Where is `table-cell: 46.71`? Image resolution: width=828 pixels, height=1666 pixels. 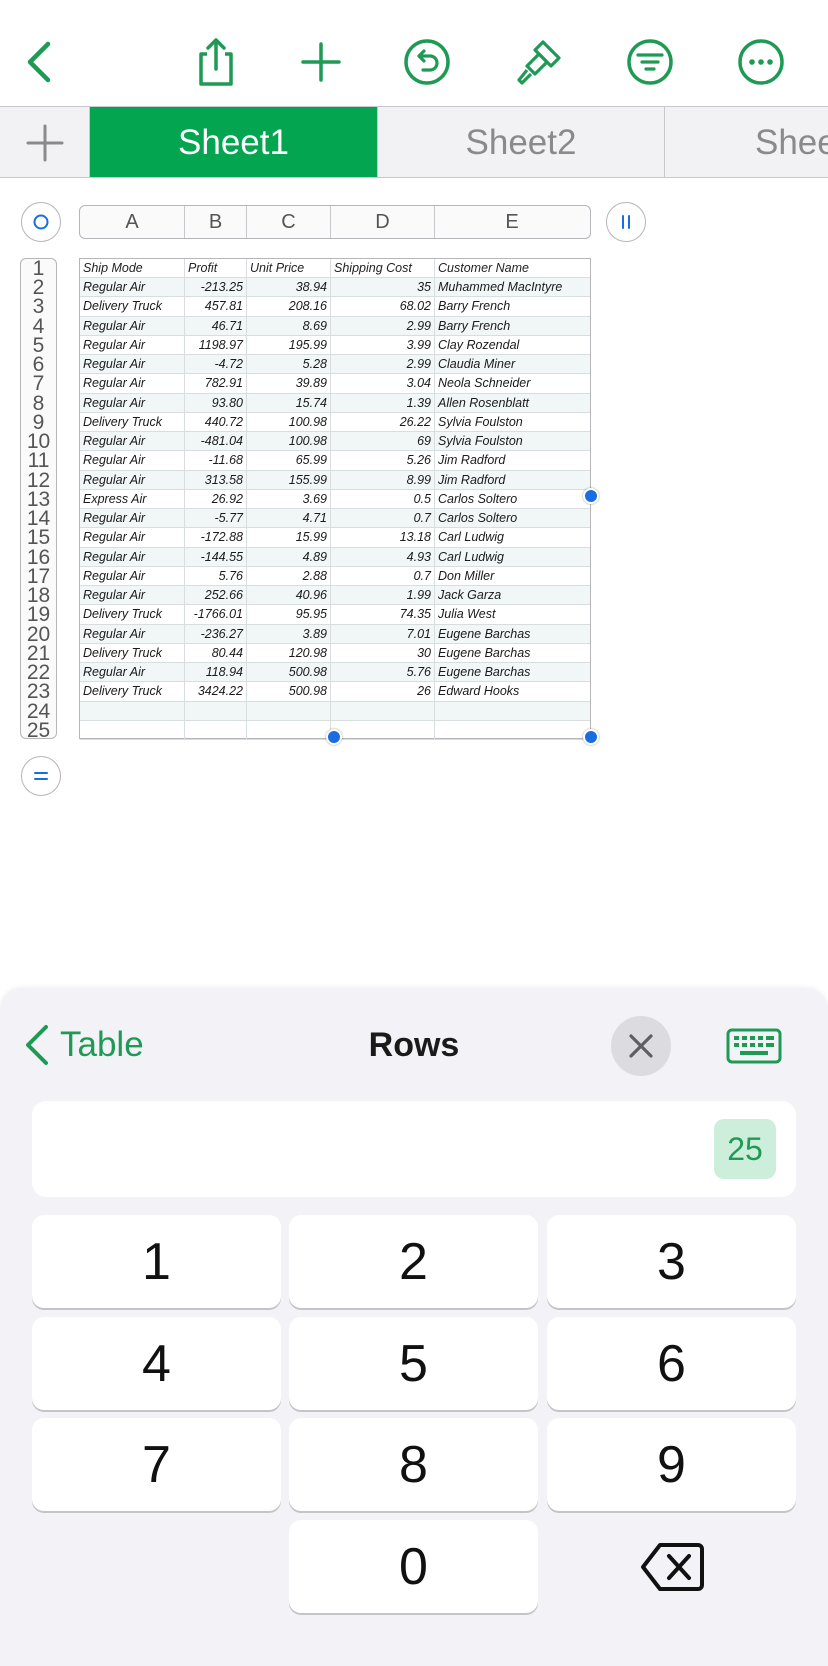
table-cell: 46.71 is located at coordinates (216, 325).